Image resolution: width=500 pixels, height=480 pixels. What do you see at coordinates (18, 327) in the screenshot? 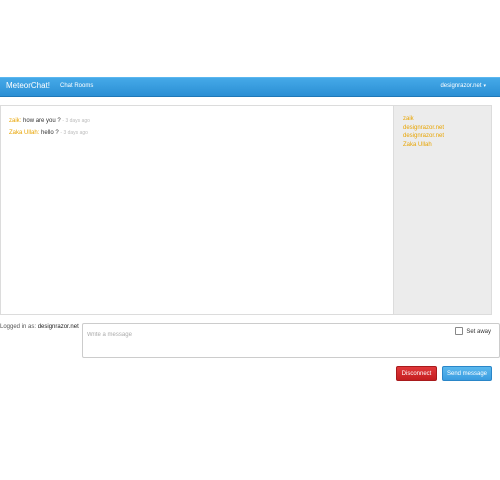
I see `login-status-prefix: Logged in as:` at bounding box center [18, 327].